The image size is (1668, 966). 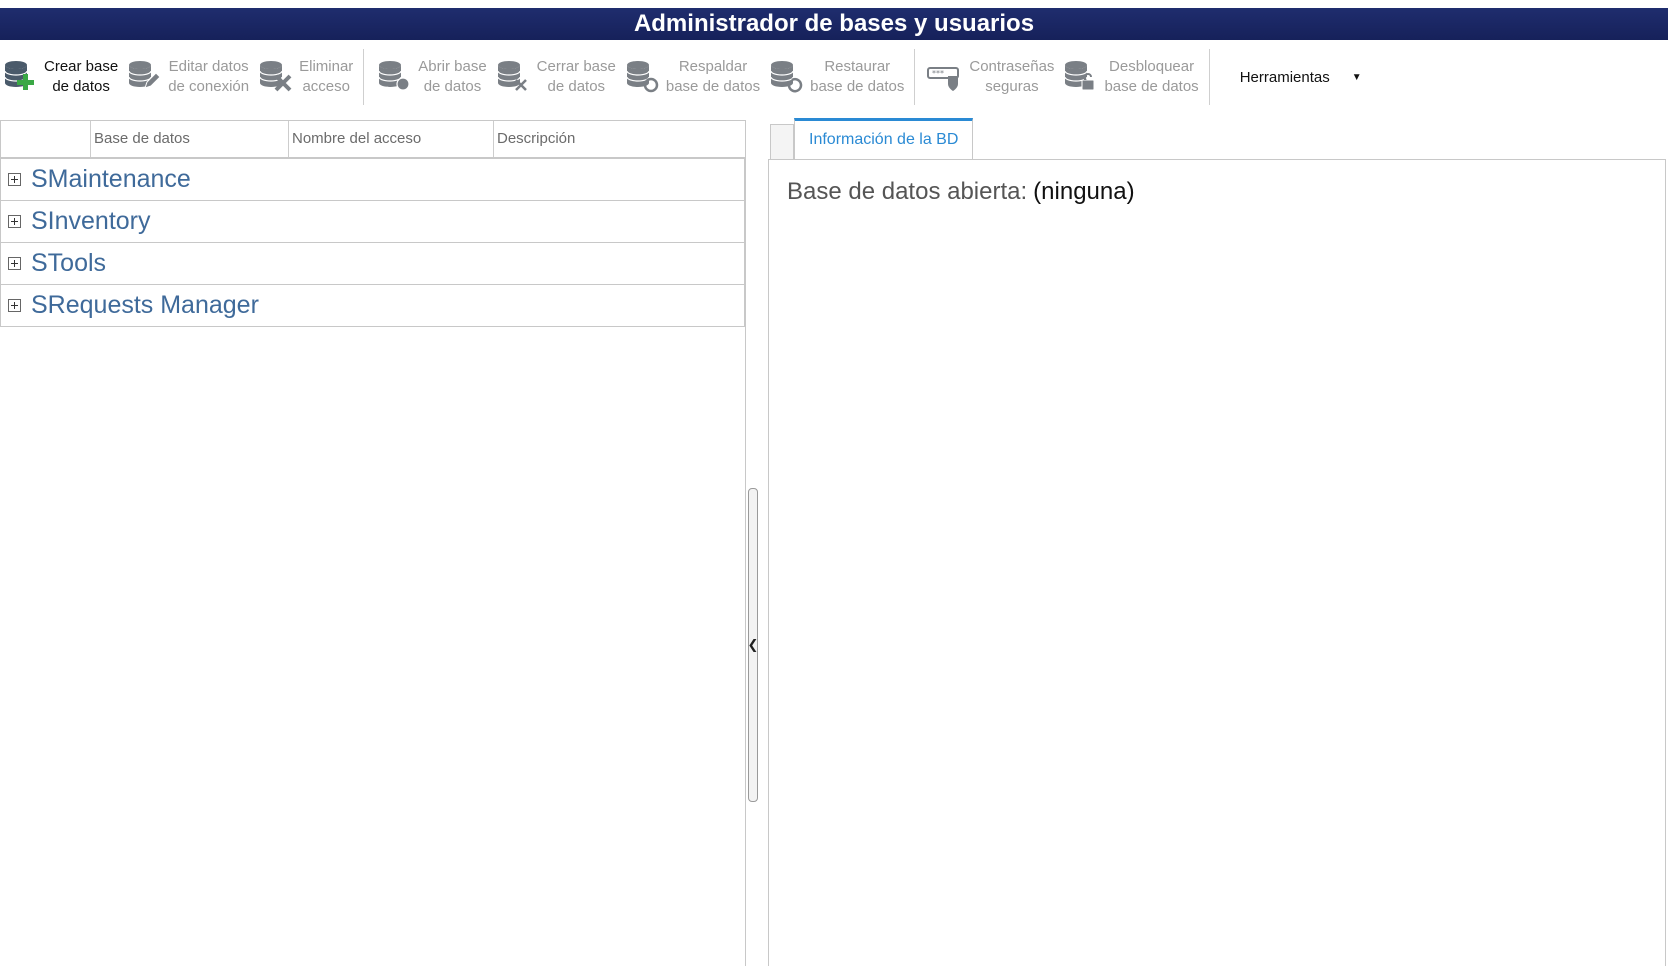 I want to click on crear-base-datos-button: Crear base de datos, so click(x=59, y=77).